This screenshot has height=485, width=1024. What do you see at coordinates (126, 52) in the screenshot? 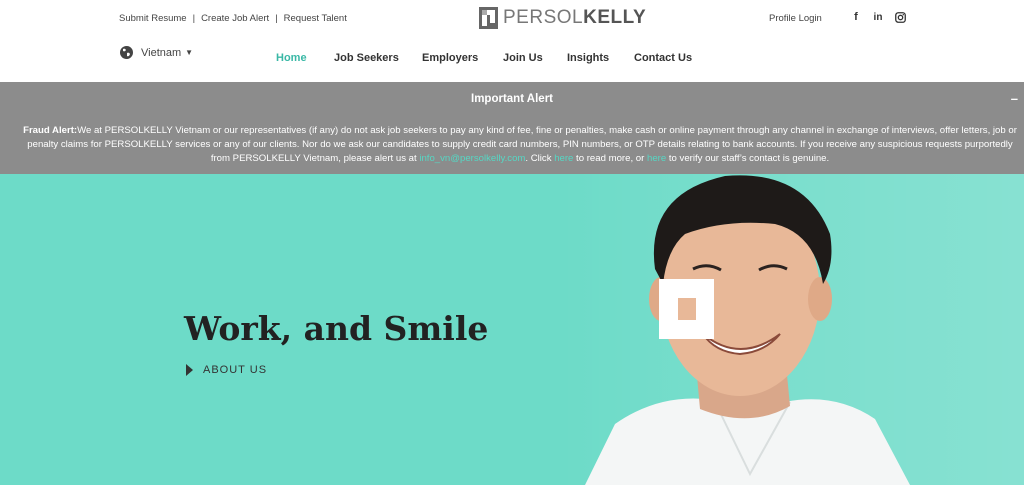
I see `globe-icon` at bounding box center [126, 52].